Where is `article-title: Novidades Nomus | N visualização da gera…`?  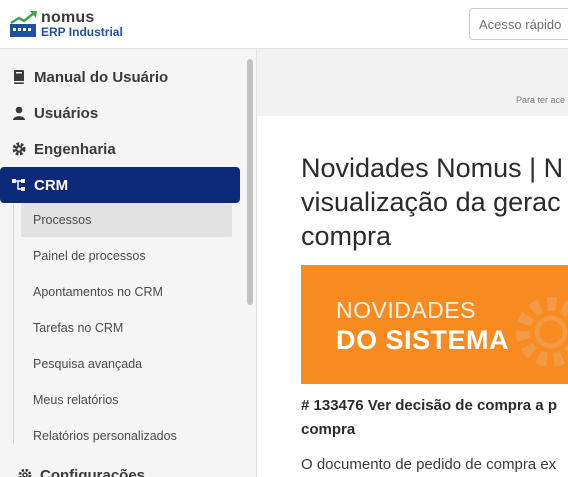
article-title: Novidades Nomus | N visualização da gera… is located at coordinates (434, 202).